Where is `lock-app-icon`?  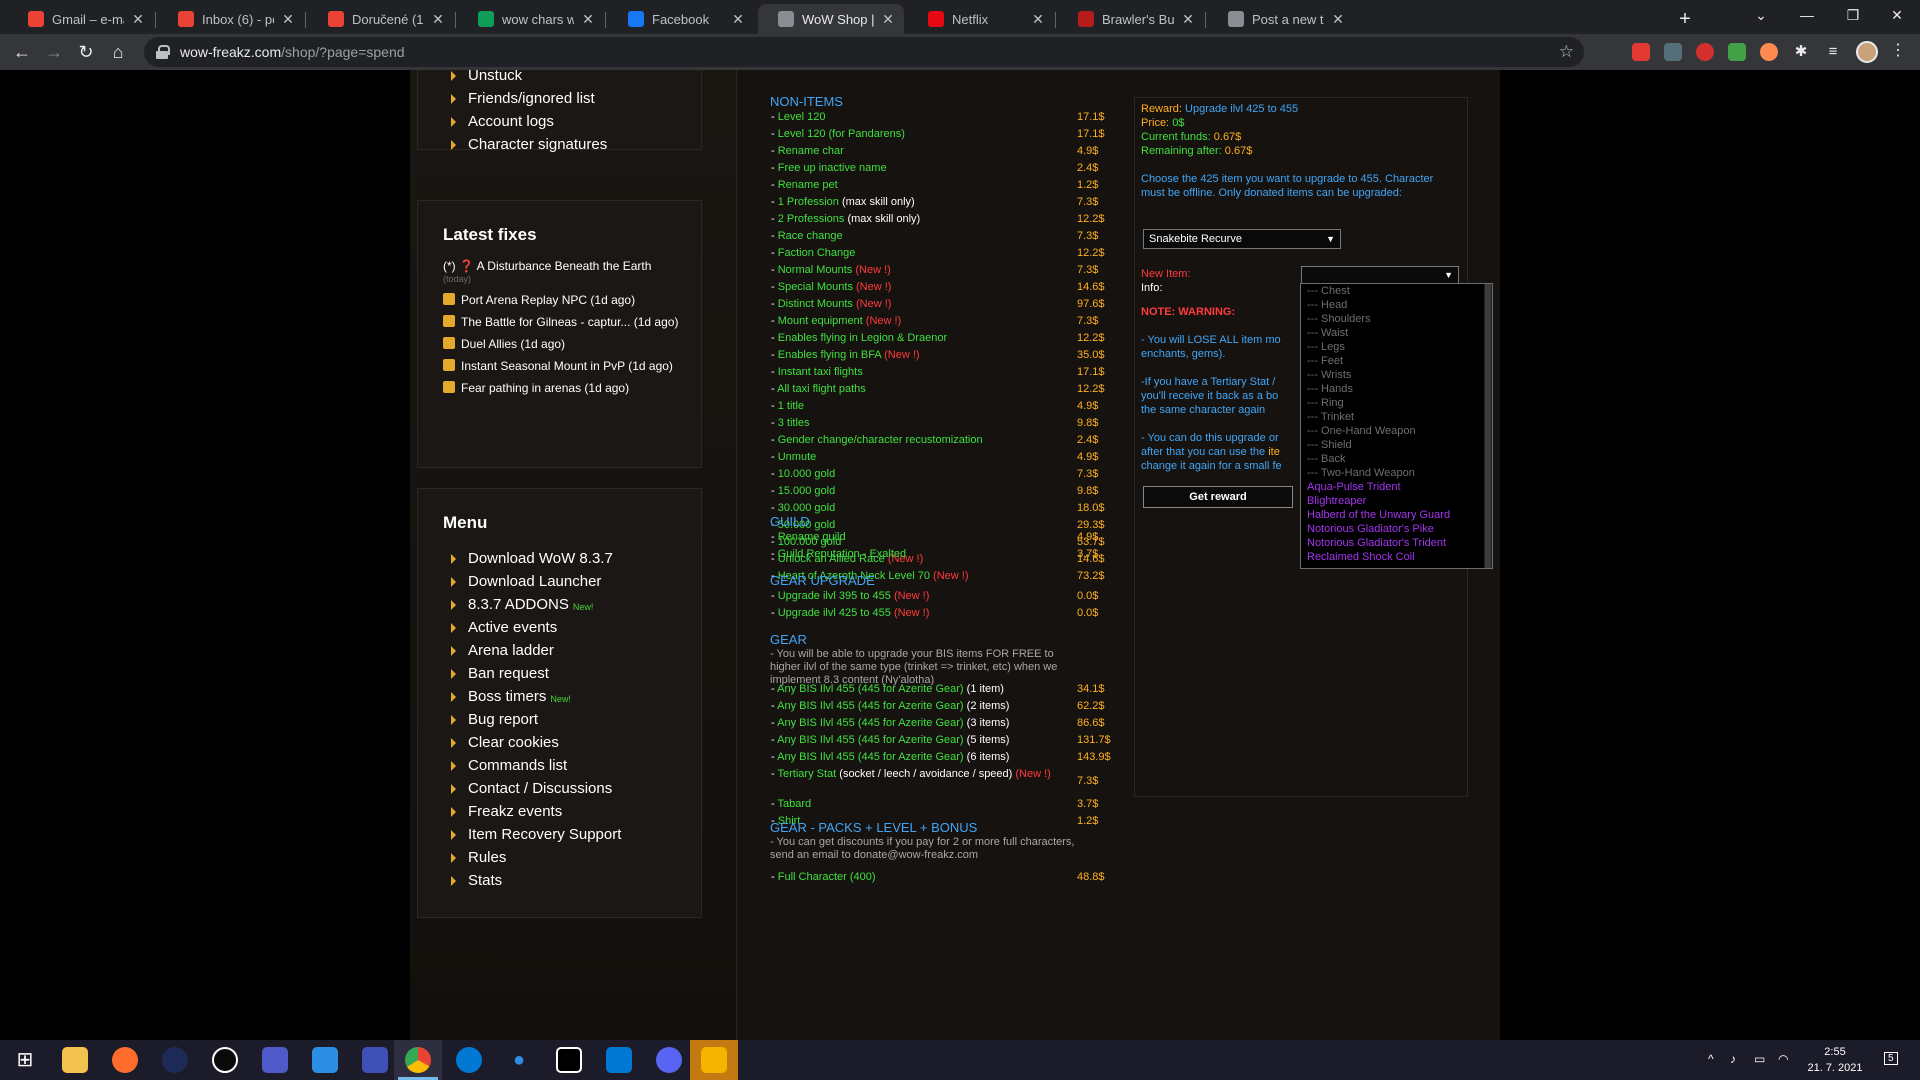 lock-app-icon is located at coordinates (714, 1060).